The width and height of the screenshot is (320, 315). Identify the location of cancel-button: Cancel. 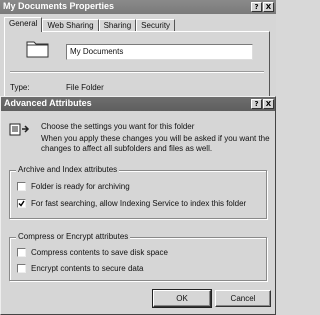
(243, 298).